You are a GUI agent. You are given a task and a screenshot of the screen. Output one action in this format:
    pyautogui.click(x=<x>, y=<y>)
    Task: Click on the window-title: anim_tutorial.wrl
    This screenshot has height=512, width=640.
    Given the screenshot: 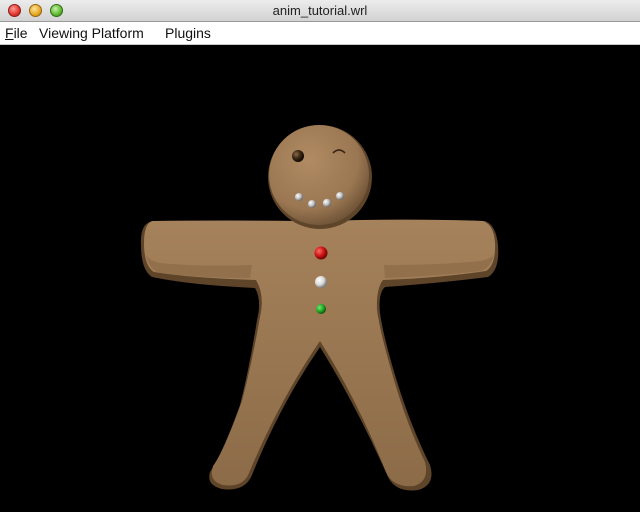 What is the action you would take?
    pyautogui.click(x=320, y=10)
    